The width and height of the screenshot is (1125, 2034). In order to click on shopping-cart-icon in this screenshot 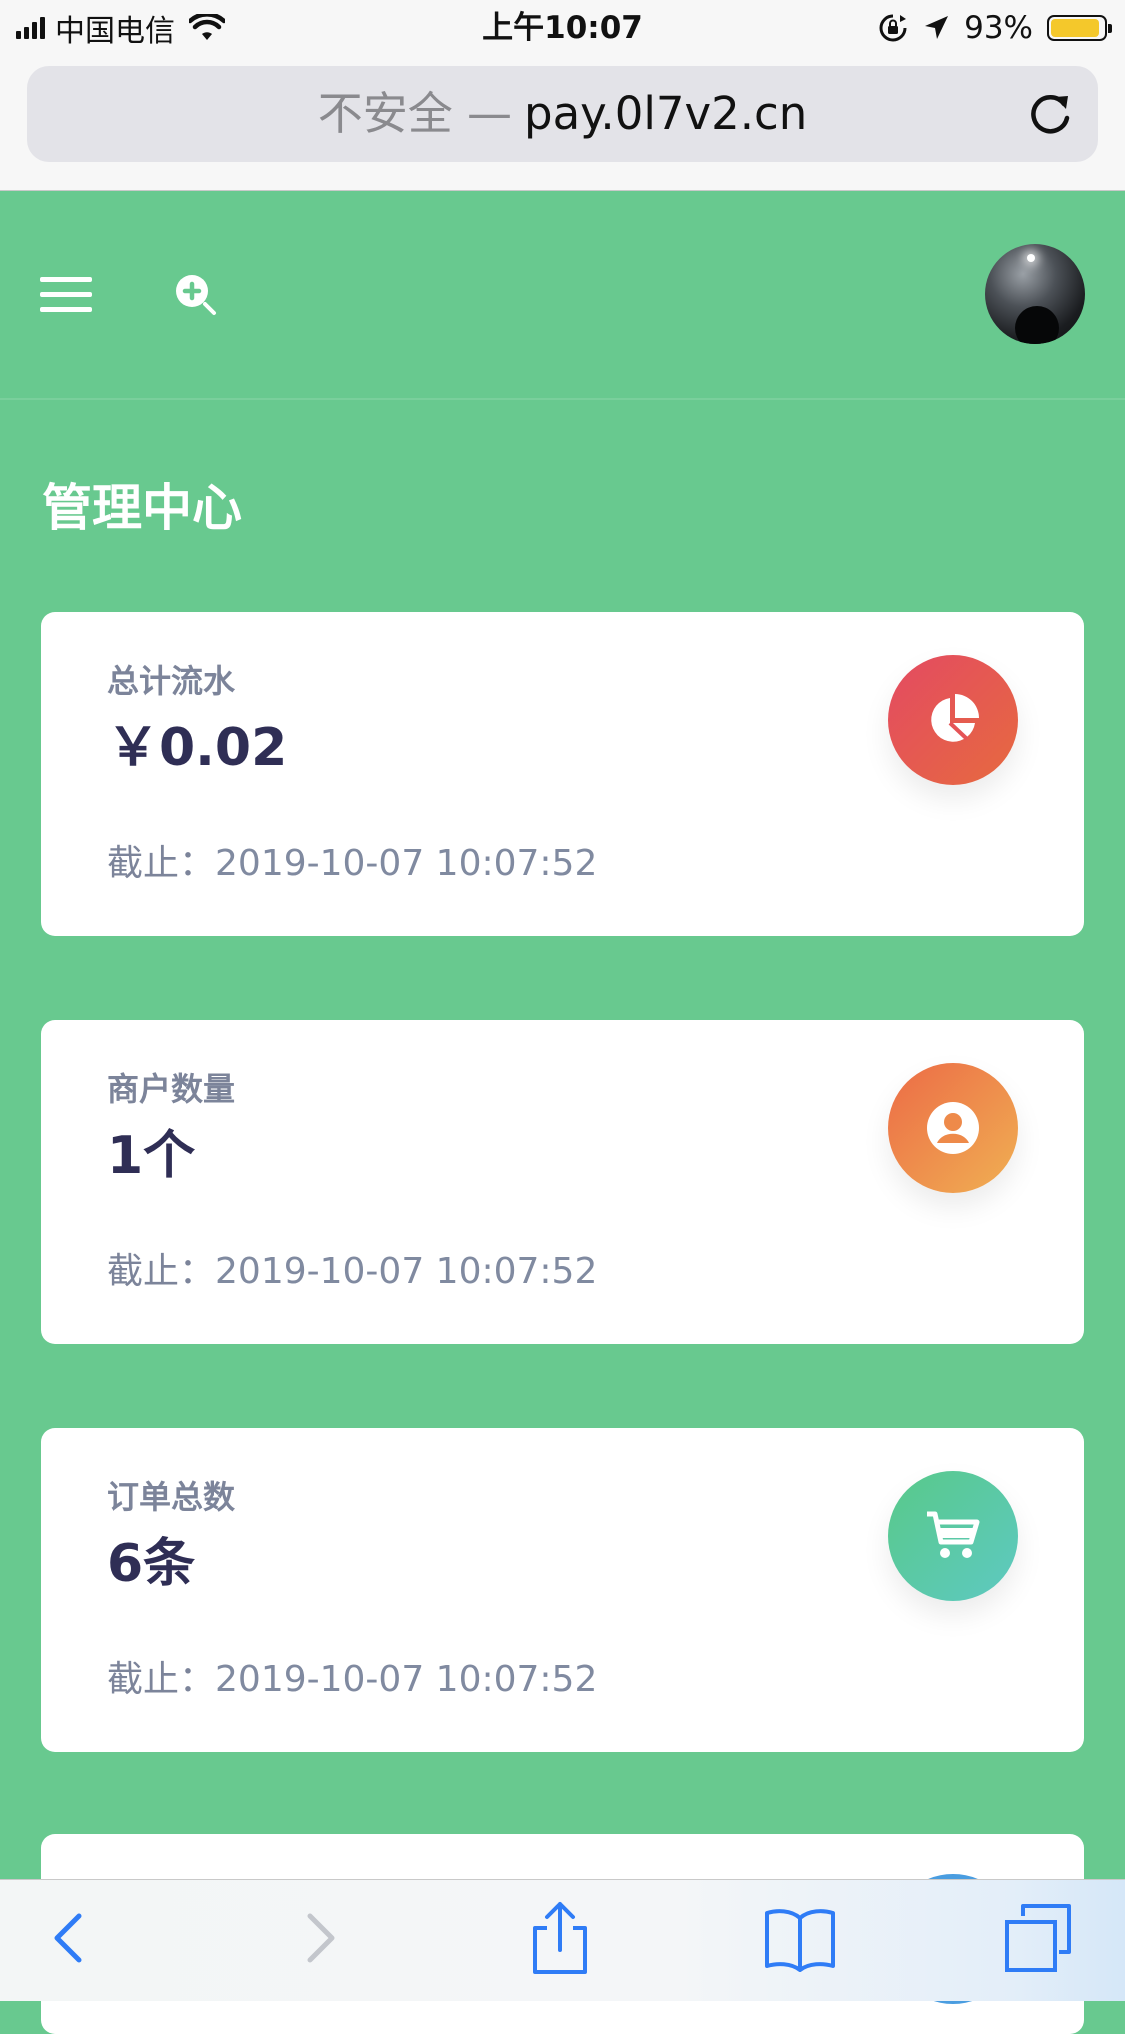, I will do `click(953, 1536)`.